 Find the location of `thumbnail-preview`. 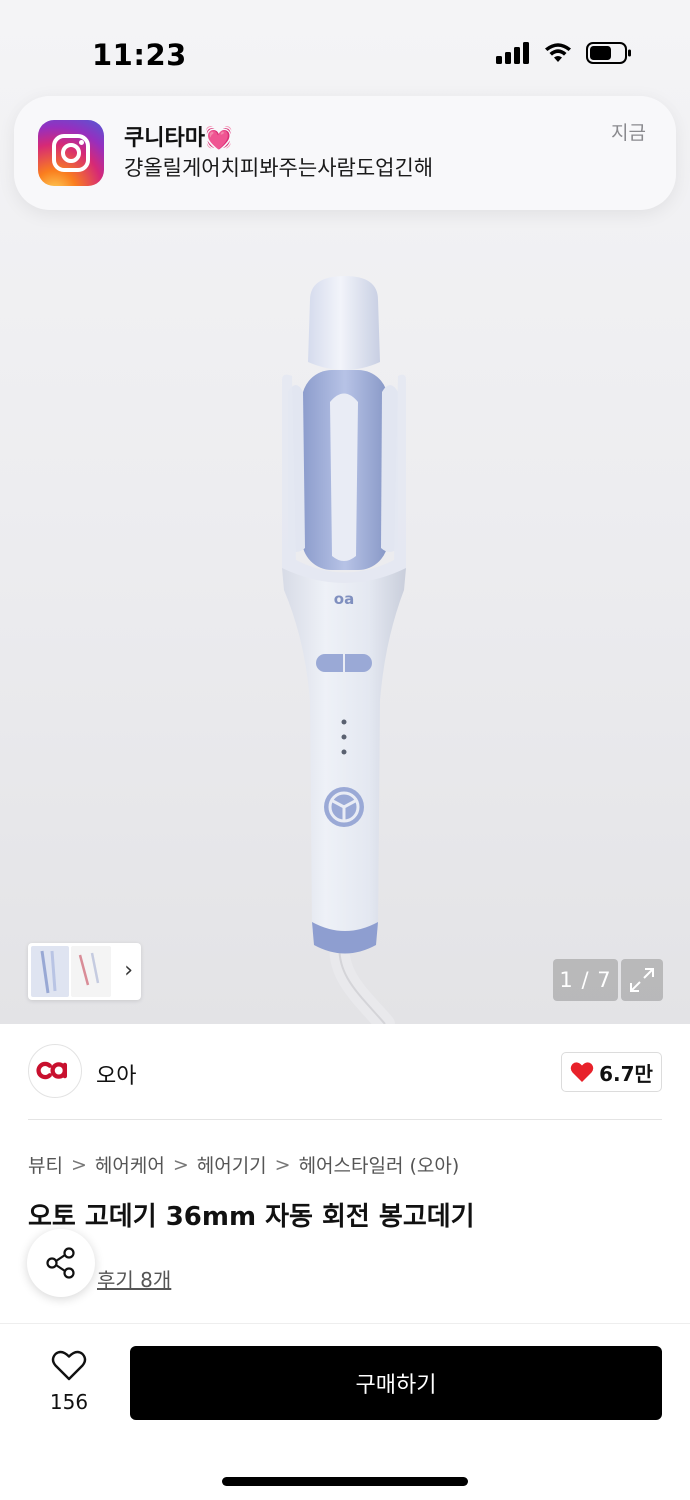

thumbnail-preview is located at coordinates (71, 971).